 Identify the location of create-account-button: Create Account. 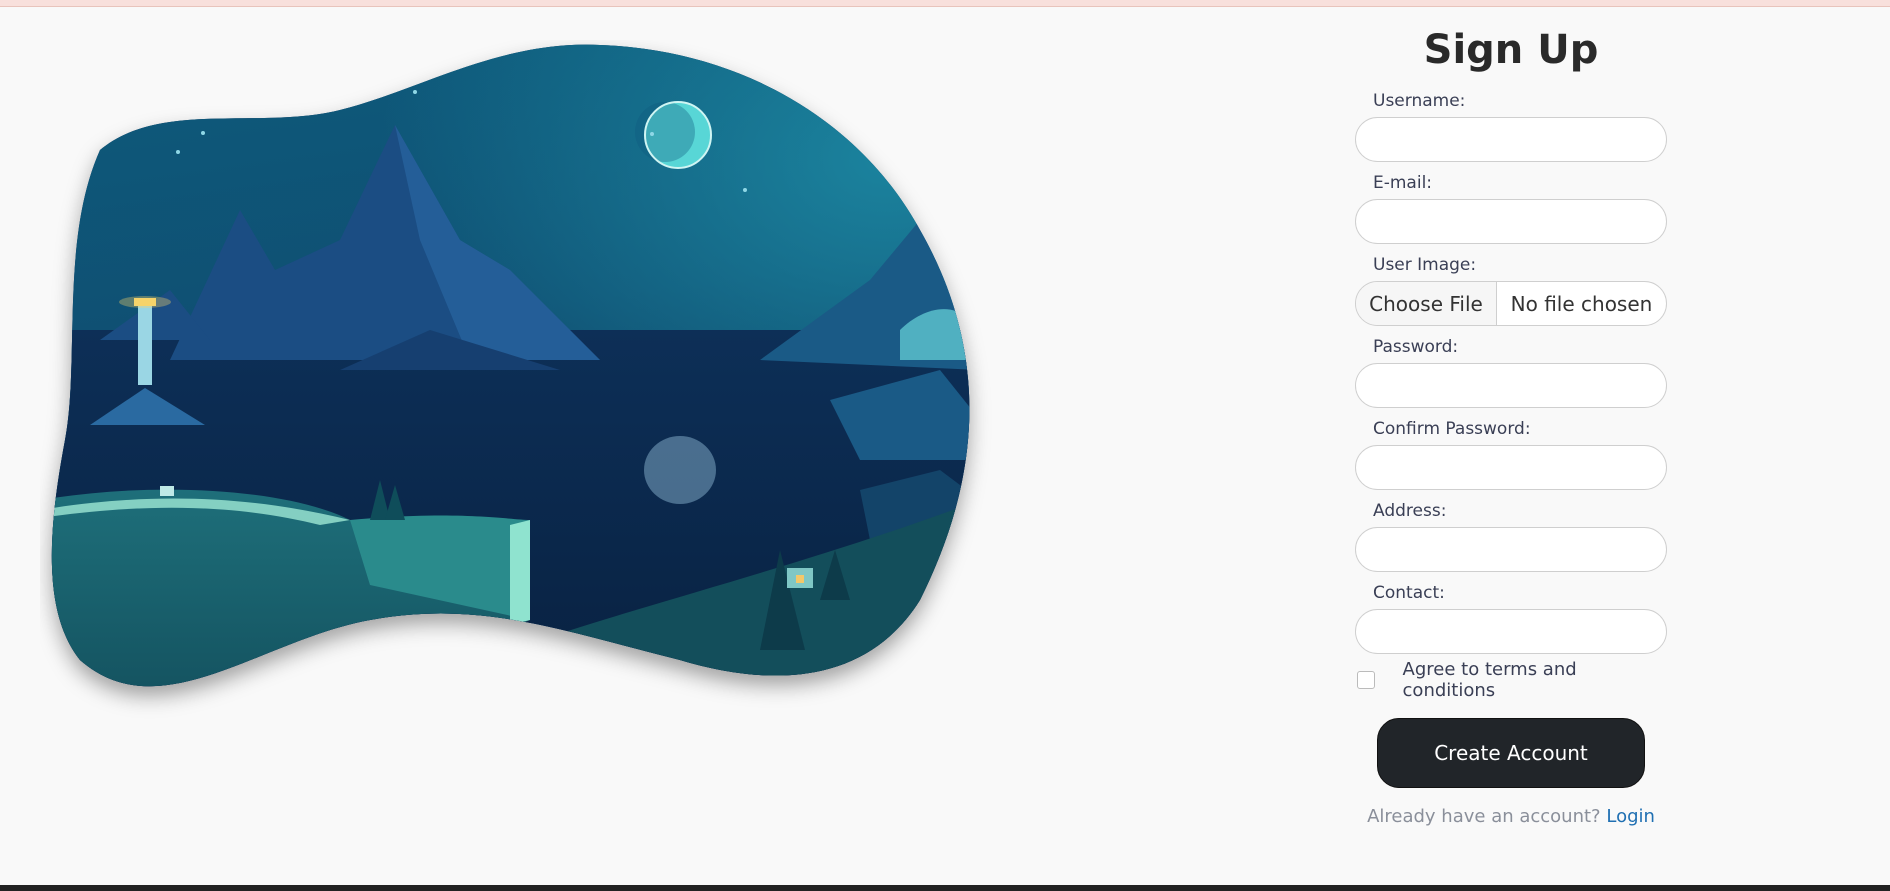
(1511, 753).